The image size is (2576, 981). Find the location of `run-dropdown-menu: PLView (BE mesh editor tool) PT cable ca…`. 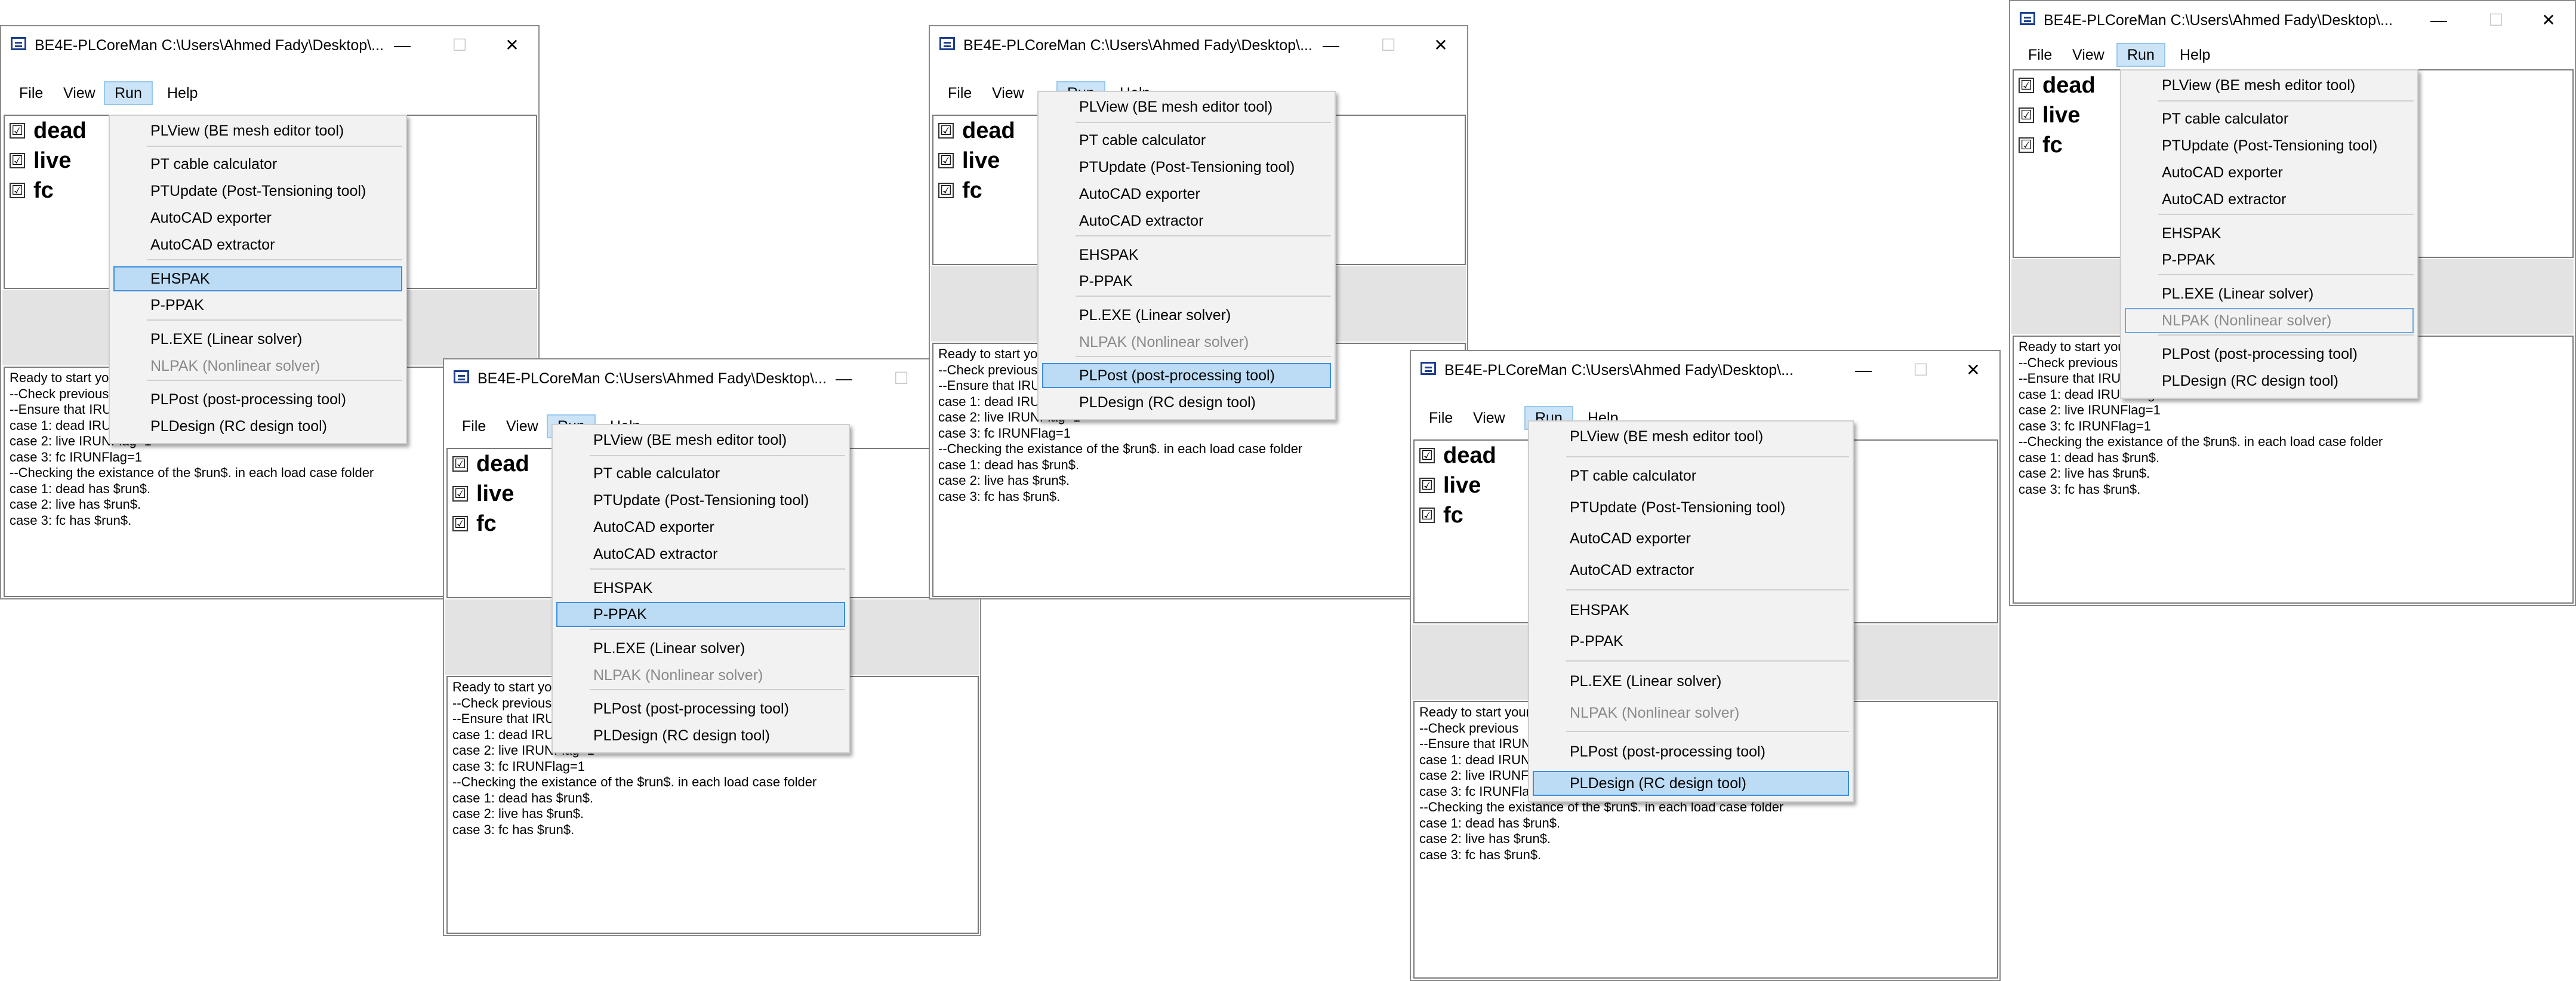

run-dropdown-menu: PLView (BE mesh editor tool) PT cable ca… is located at coordinates (2269, 234).